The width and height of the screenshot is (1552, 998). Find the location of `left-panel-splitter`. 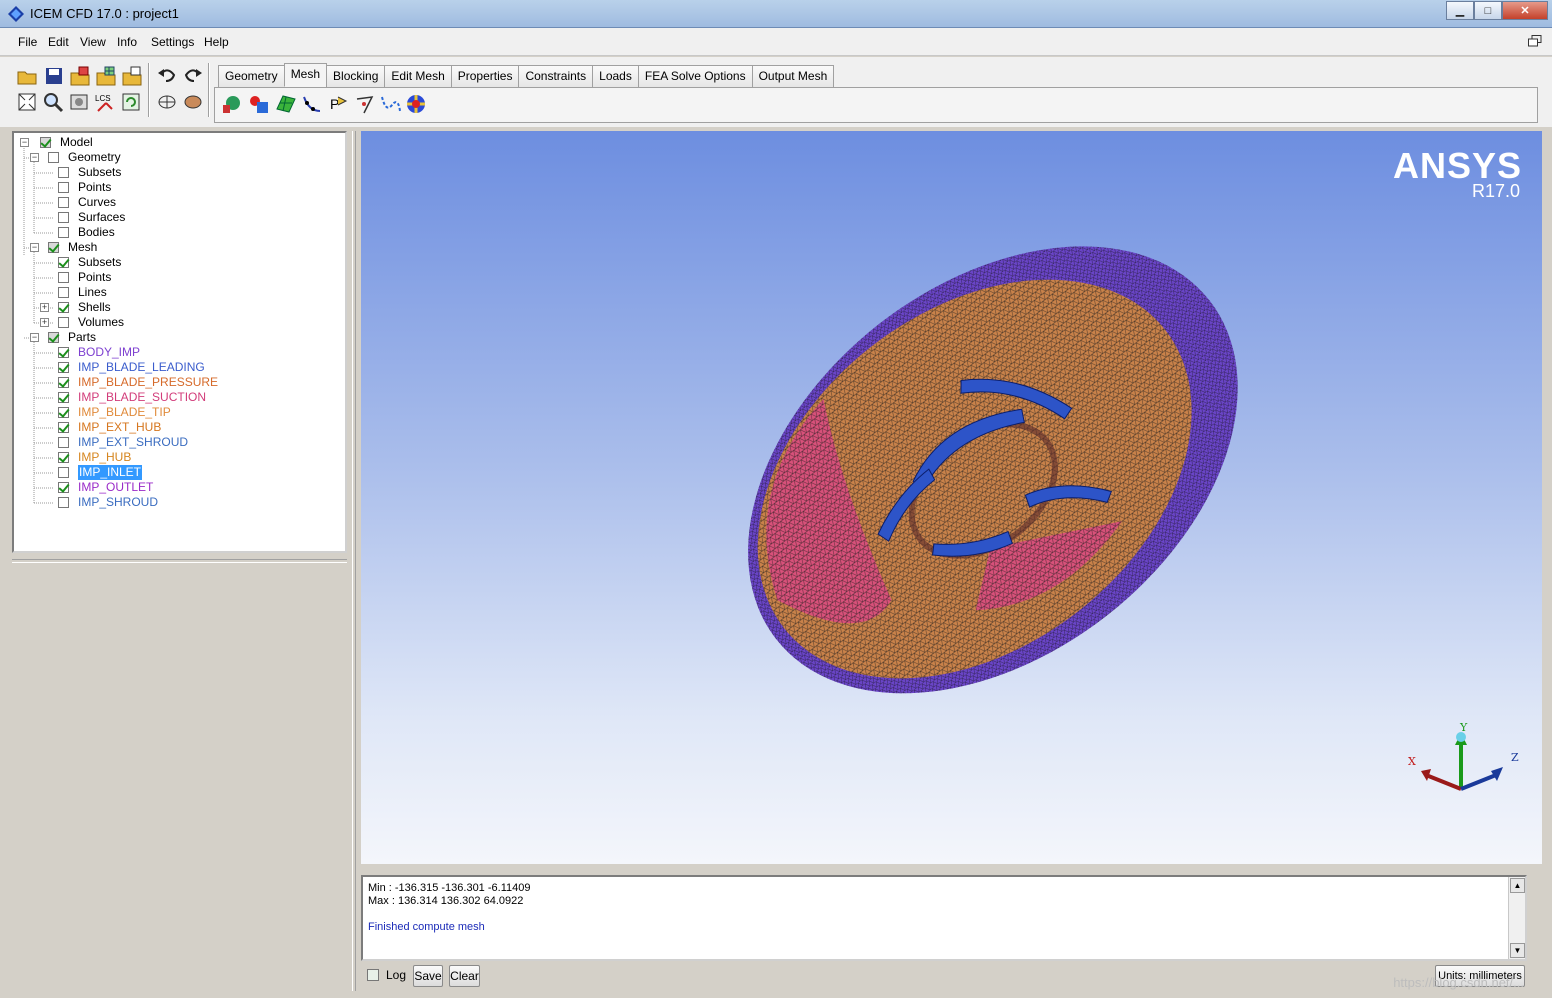

left-panel-splitter is located at coordinates (179, 561).